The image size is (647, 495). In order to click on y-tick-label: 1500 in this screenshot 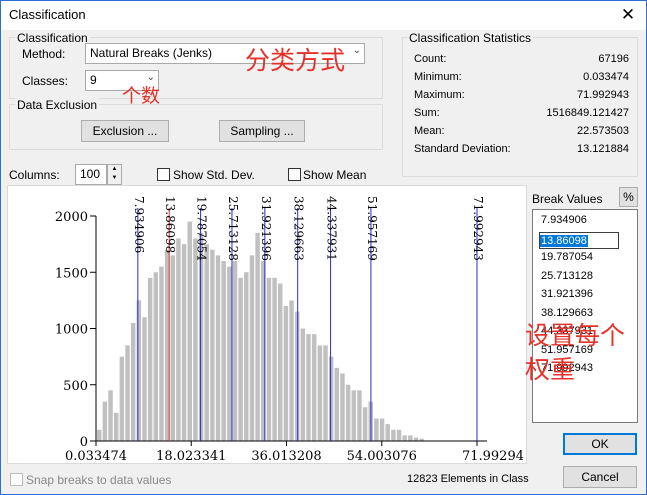, I will do `click(71, 273)`.